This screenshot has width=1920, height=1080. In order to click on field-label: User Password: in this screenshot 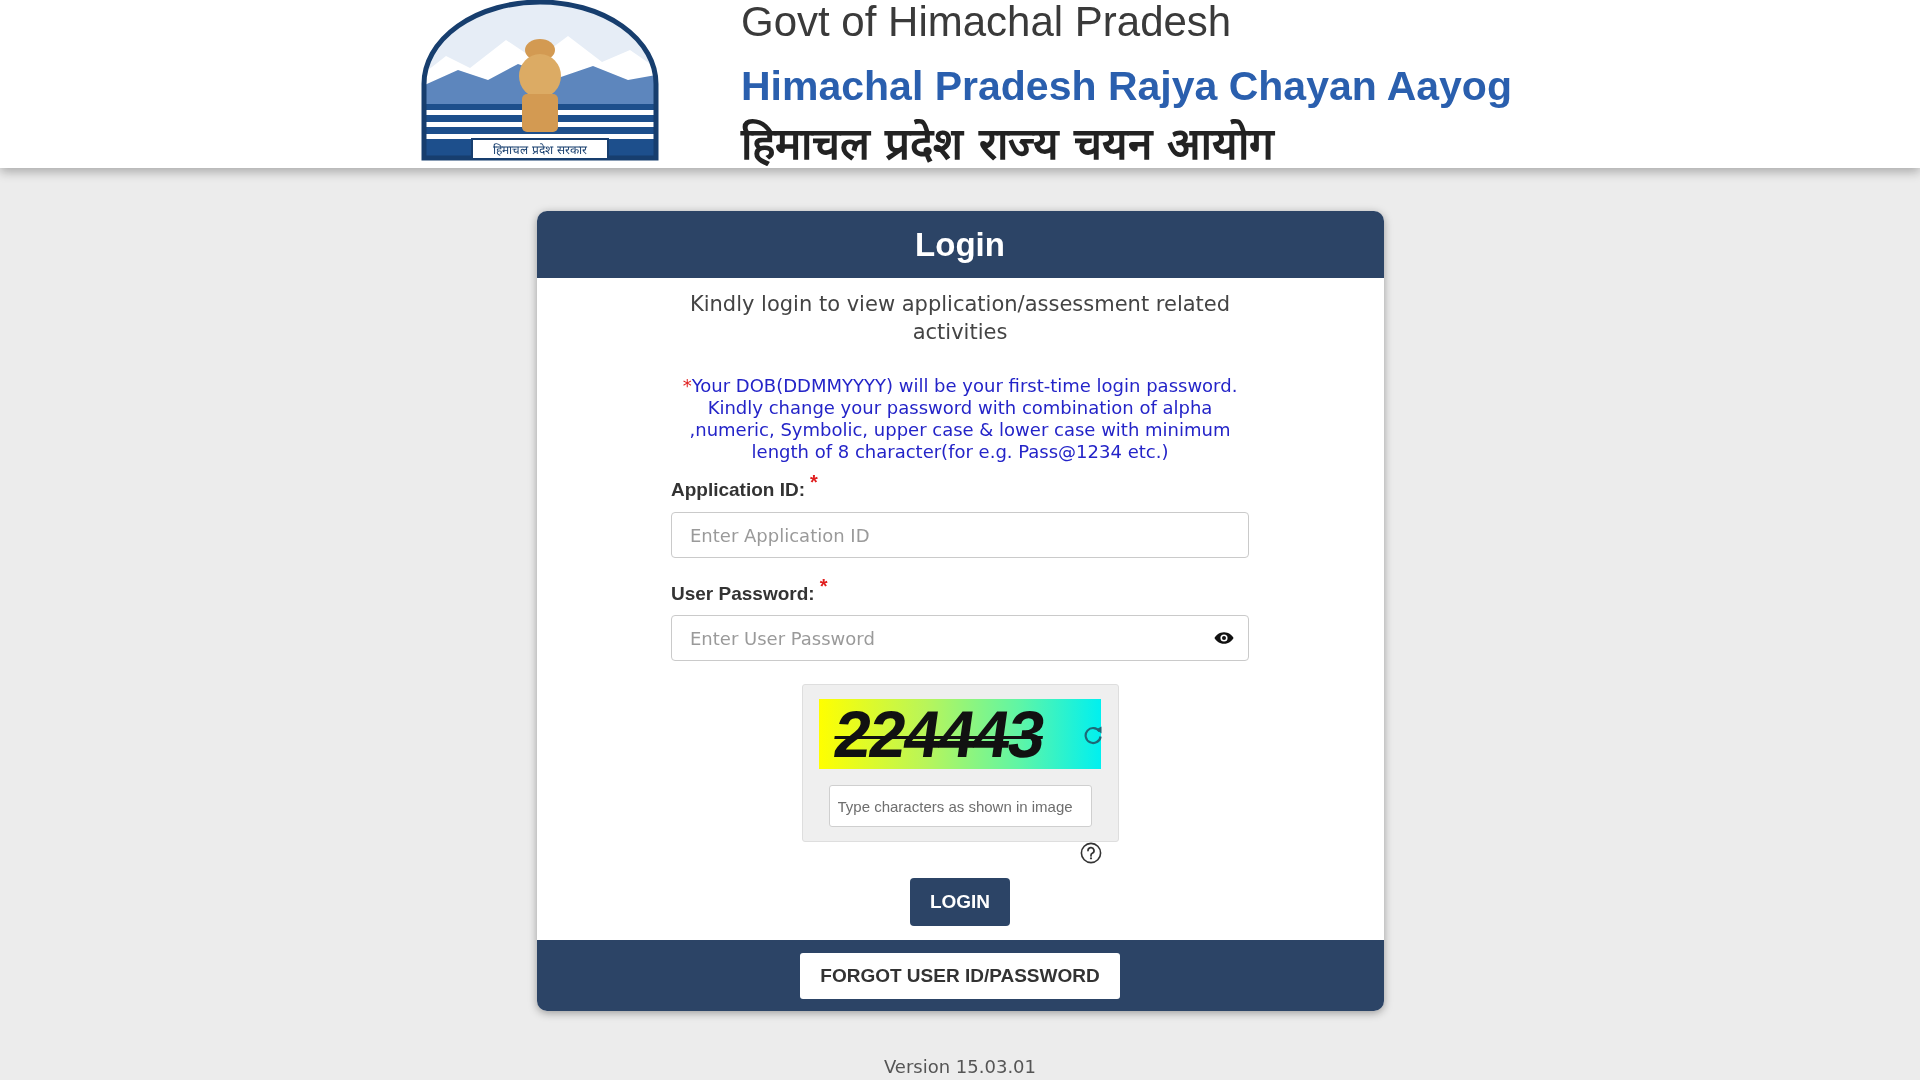, I will do `click(743, 594)`.